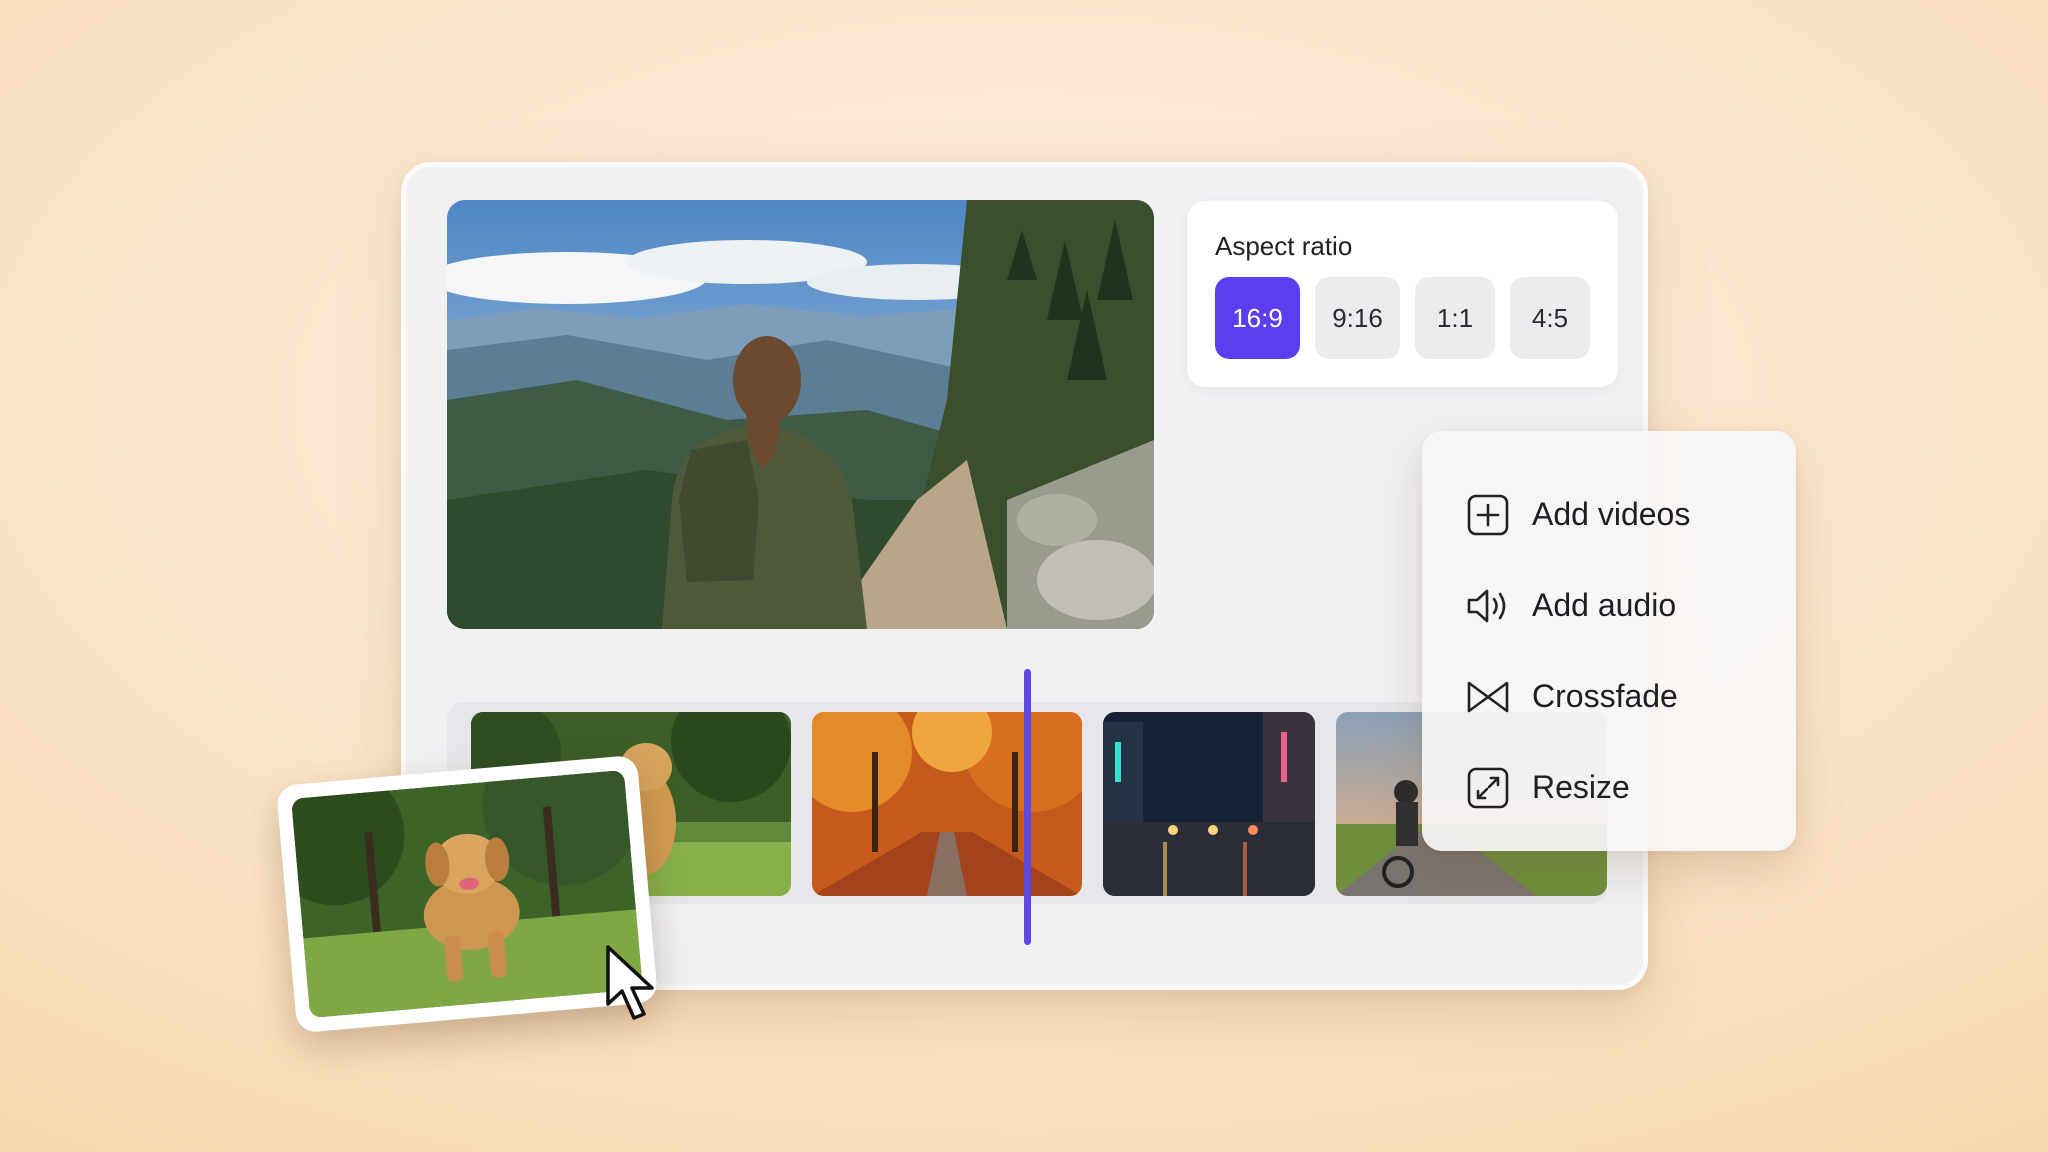 Image resolution: width=2048 pixels, height=1152 pixels. I want to click on aspect-ratio-title: Aspect ratio, so click(1284, 246).